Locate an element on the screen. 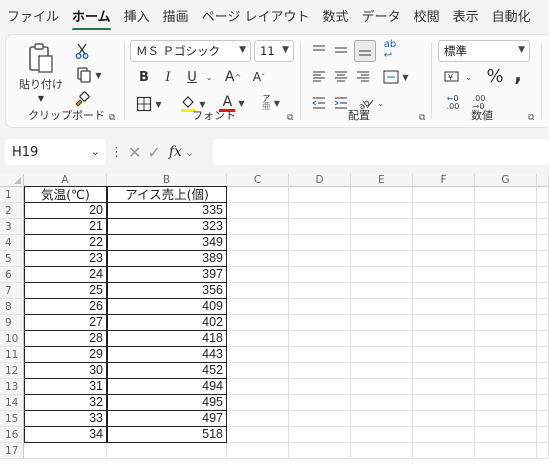 The height and width of the screenshot is (474, 549). sales-cell: 349 is located at coordinates (167, 242).